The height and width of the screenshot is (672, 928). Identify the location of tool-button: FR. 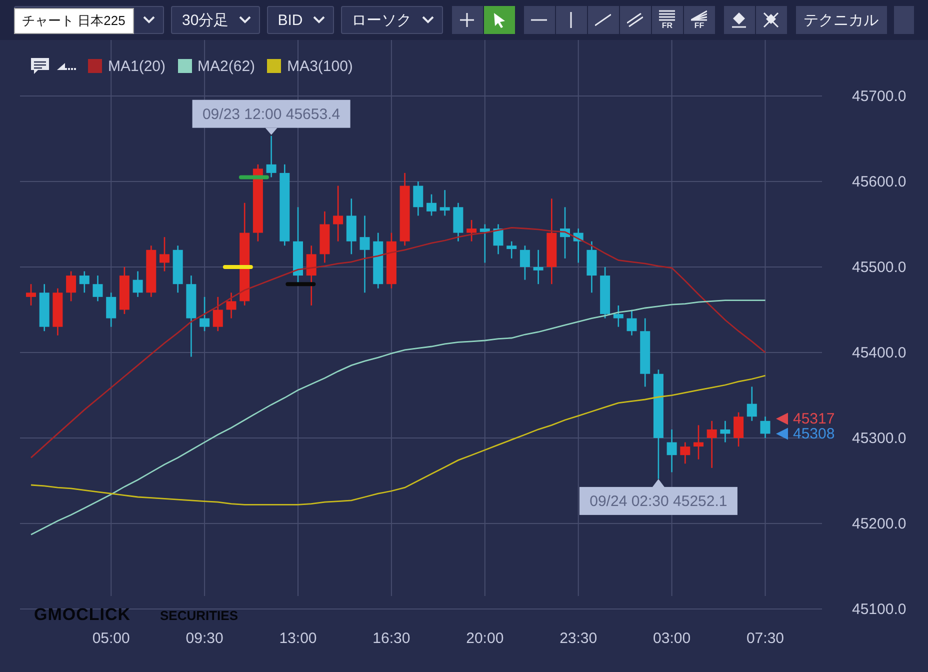
(667, 20).